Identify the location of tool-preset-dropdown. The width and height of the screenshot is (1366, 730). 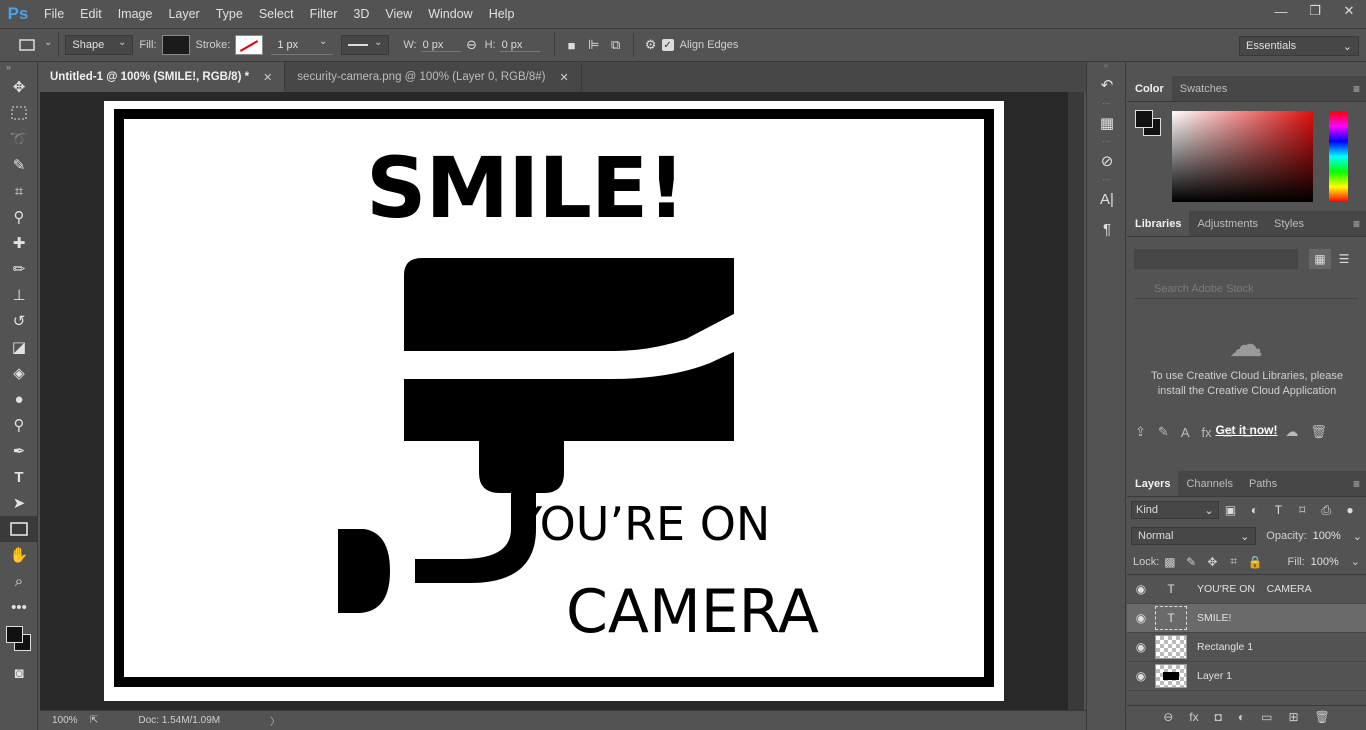
(45, 45).